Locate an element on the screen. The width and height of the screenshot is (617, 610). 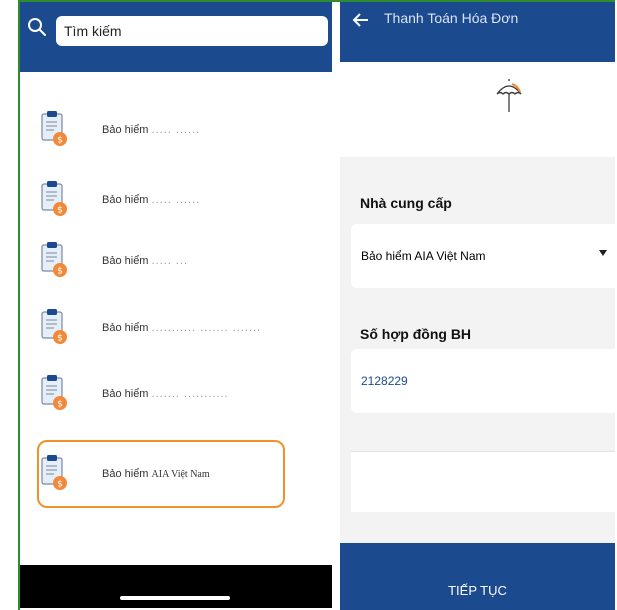
payment-header: Thanh Toán Hóa Đơn is located at coordinates (477, 32).